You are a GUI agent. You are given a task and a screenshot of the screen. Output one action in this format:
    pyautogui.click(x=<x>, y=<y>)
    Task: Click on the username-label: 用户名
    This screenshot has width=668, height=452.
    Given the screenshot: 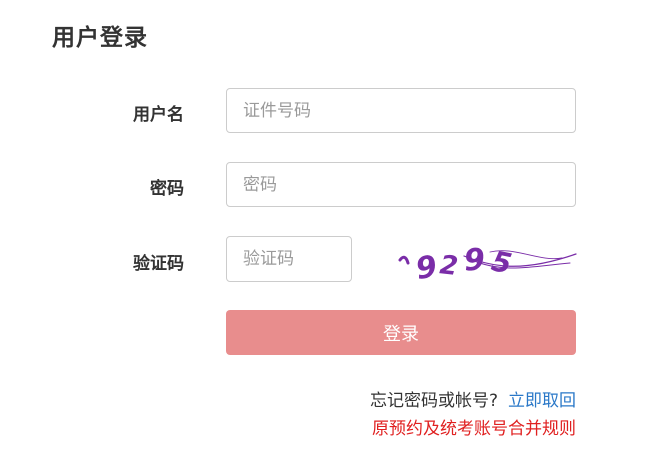 What is the action you would take?
    pyautogui.click(x=158, y=115)
    